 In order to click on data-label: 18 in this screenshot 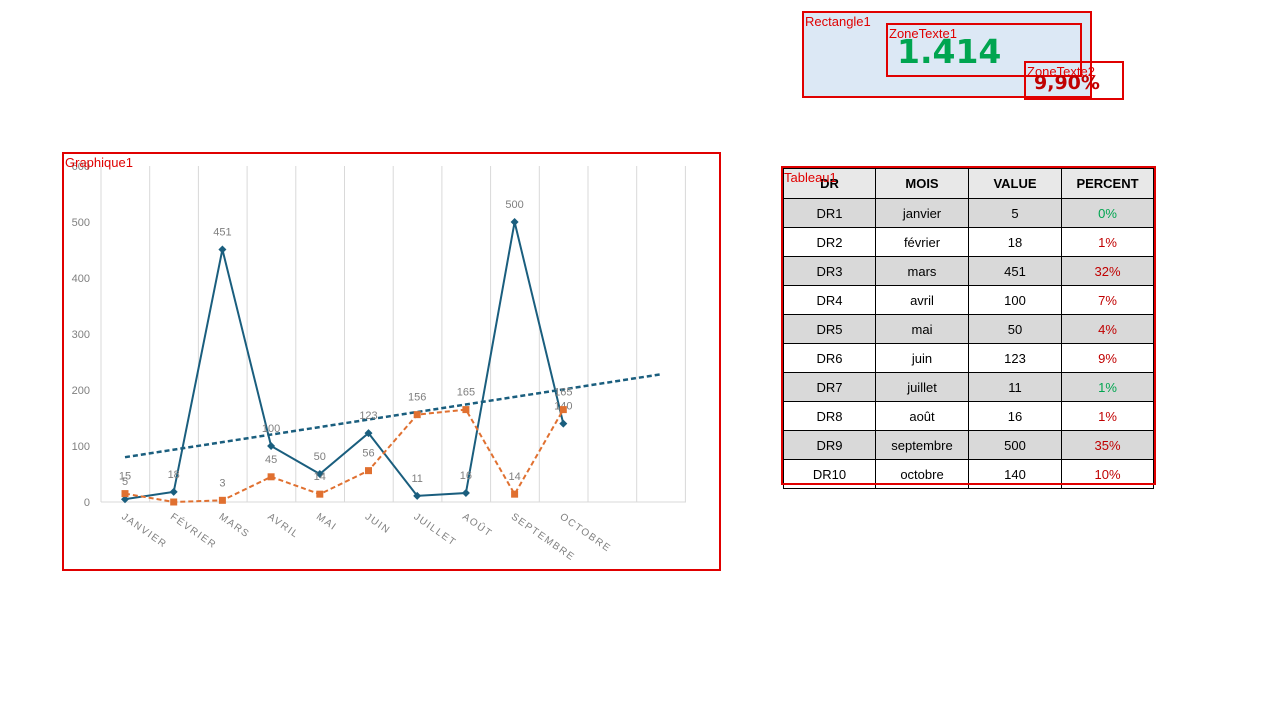, I will do `click(174, 475)`.